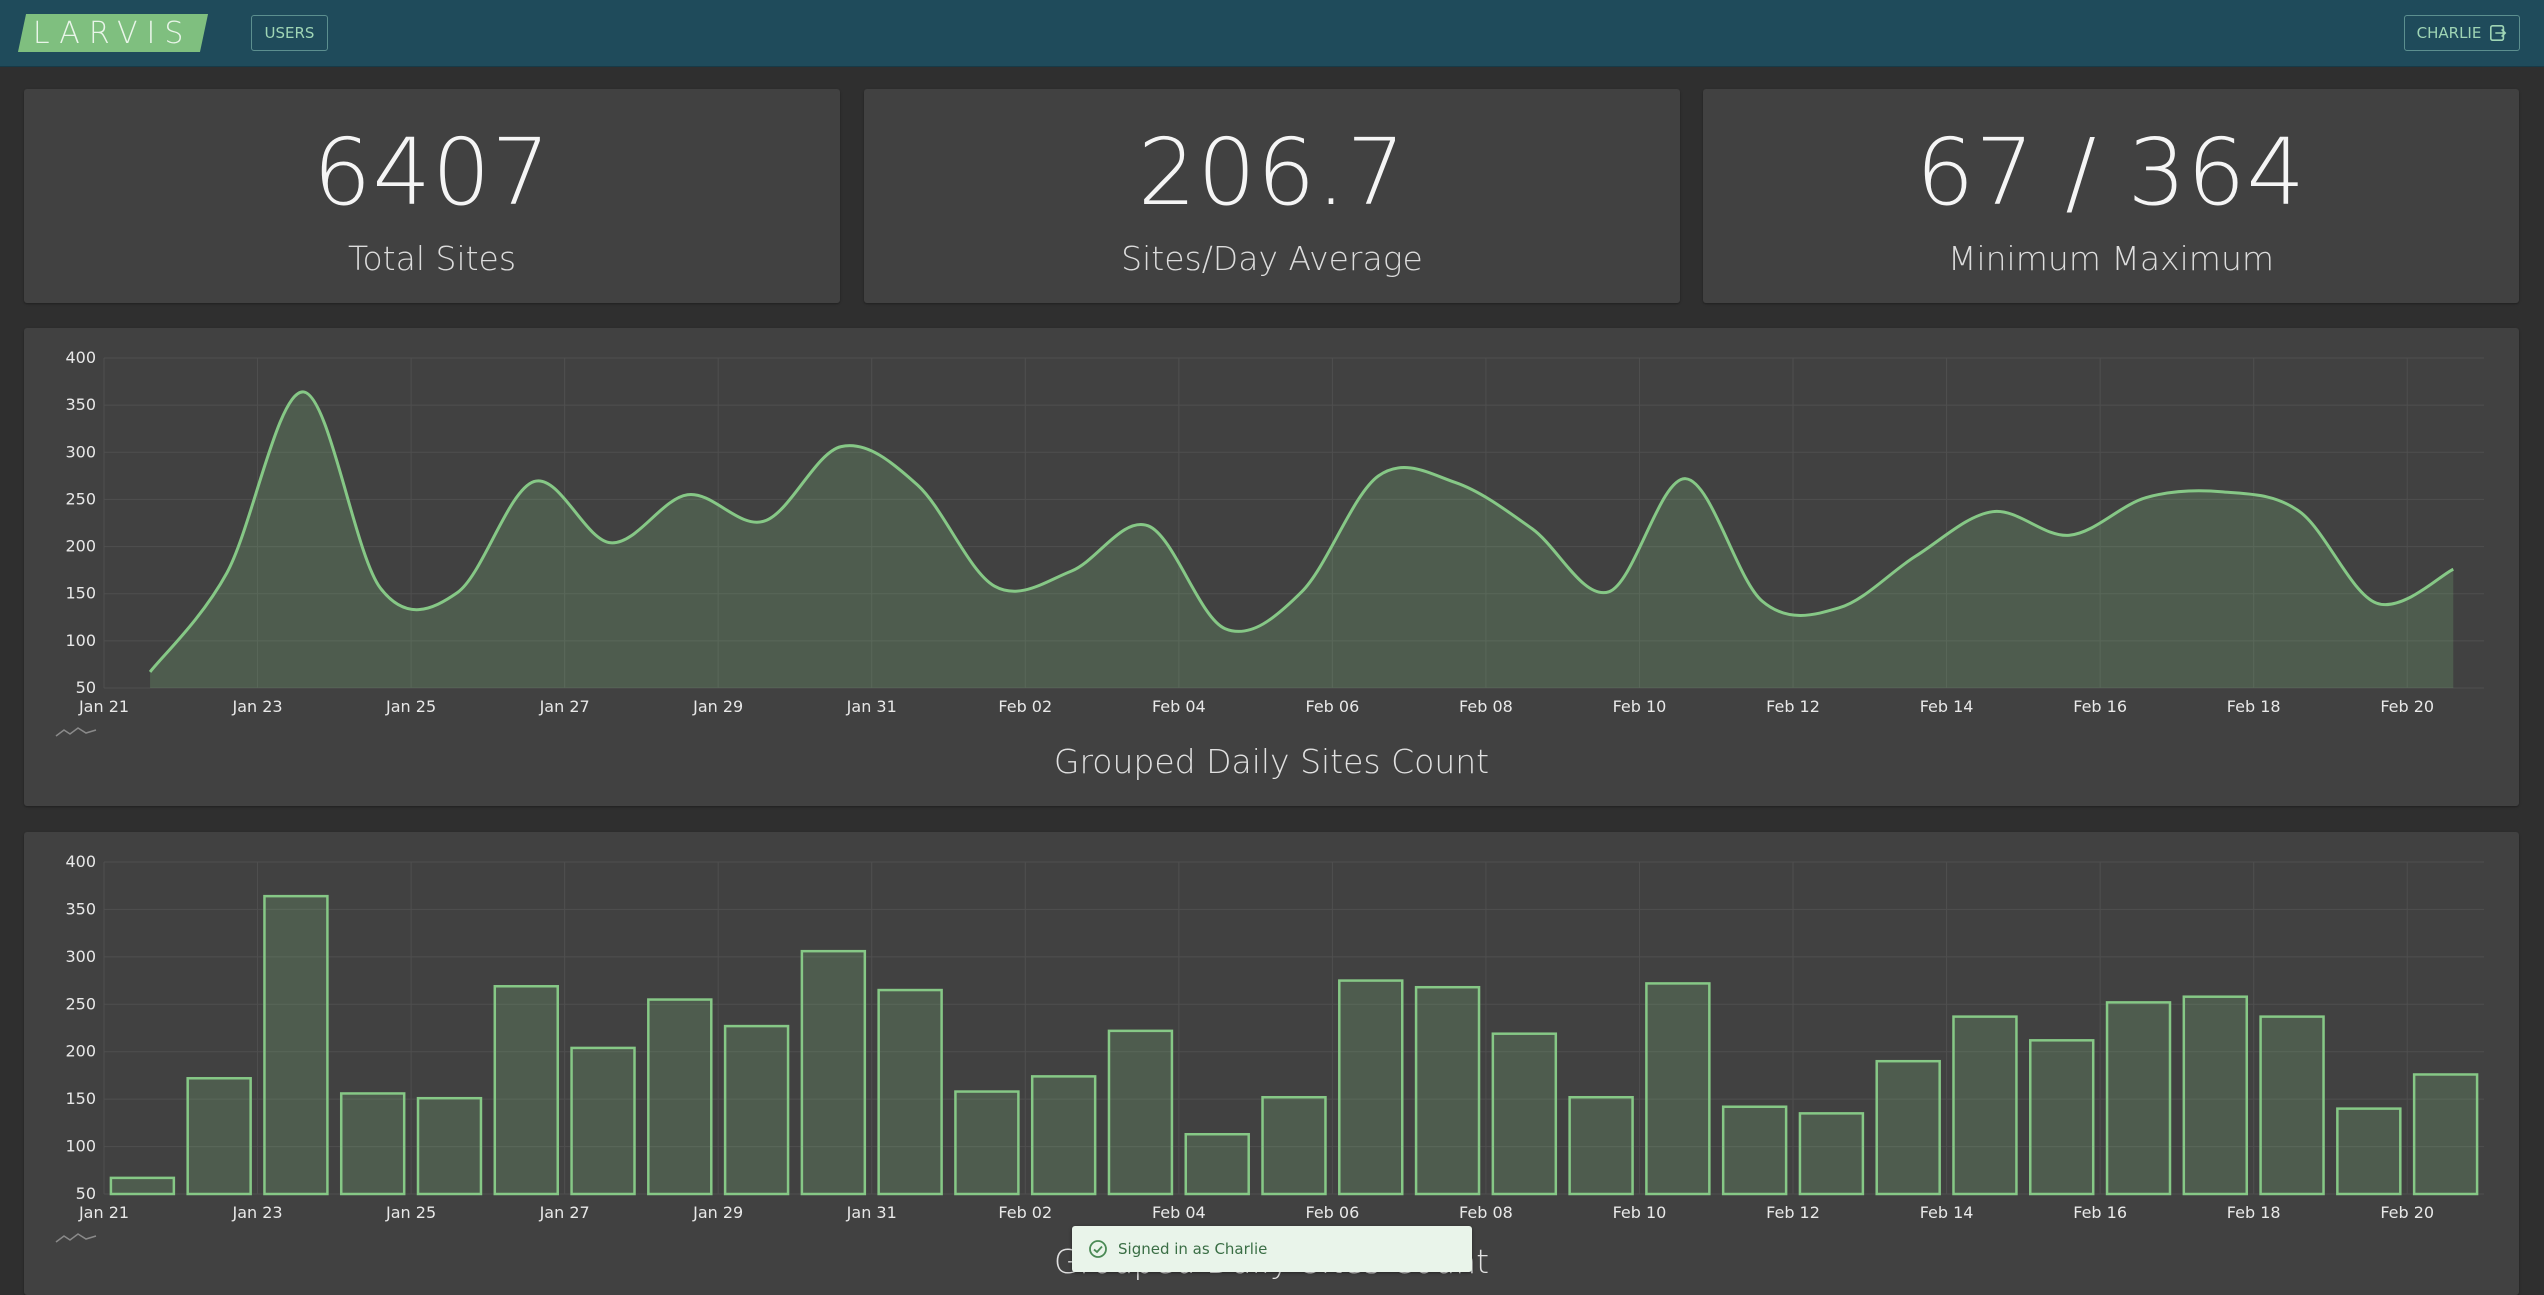 The height and width of the screenshot is (1295, 2544). I want to click on check-circle-icon, so click(1098, 1249).